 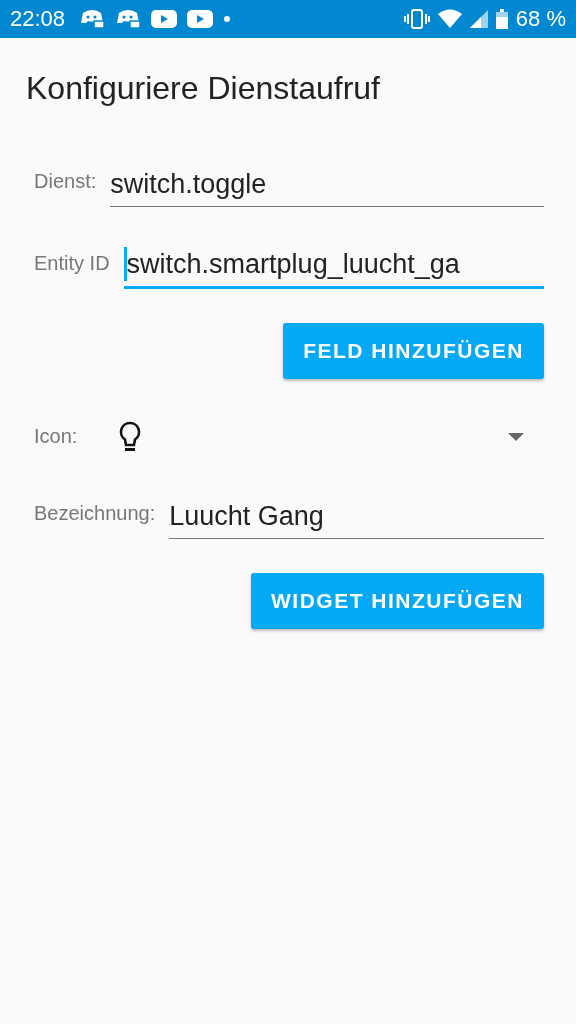 I want to click on battery-icon, so click(x=501, y=19).